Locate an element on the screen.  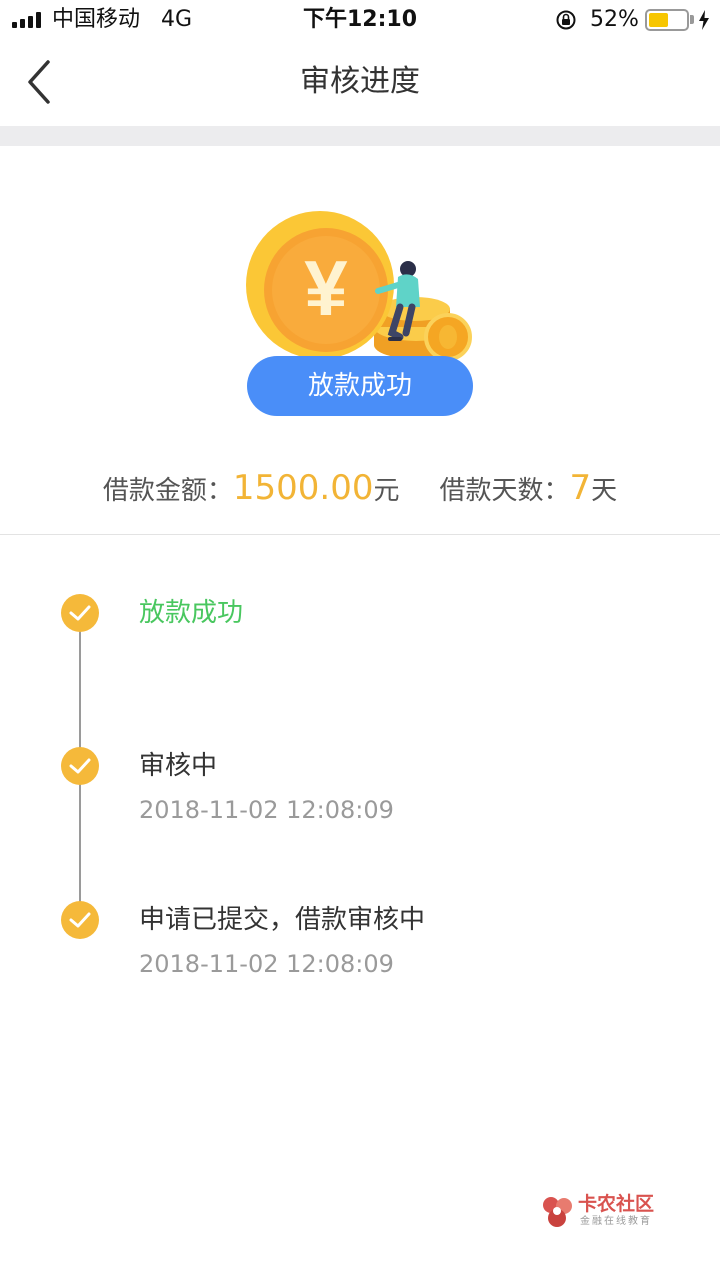
status-bar: 中国移动 4G 下午12:10 52% is located at coordinates (360, 20).